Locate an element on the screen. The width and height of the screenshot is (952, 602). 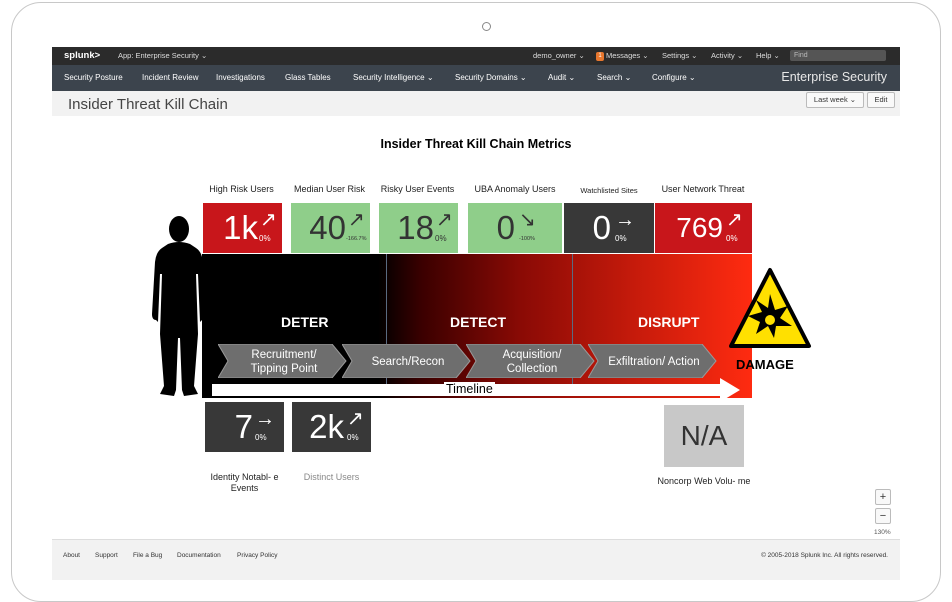
kpi-tile-user-network-threat: 769 ↗ 0% is located at coordinates (703, 228).